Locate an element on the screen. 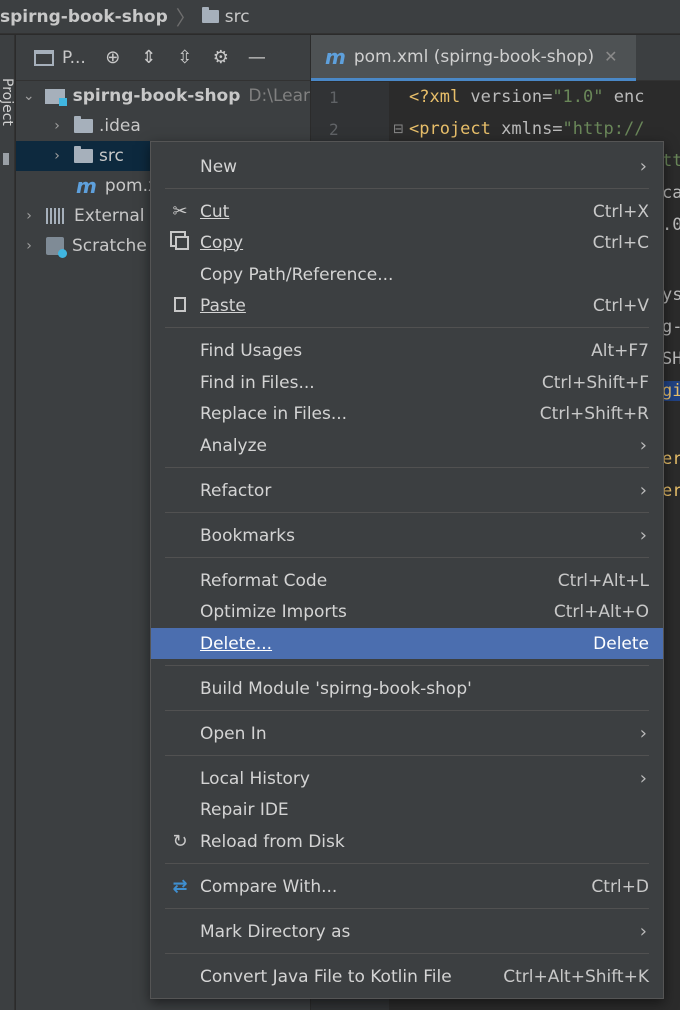  tree-item-idea: › .idea is located at coordinates (163, 126).